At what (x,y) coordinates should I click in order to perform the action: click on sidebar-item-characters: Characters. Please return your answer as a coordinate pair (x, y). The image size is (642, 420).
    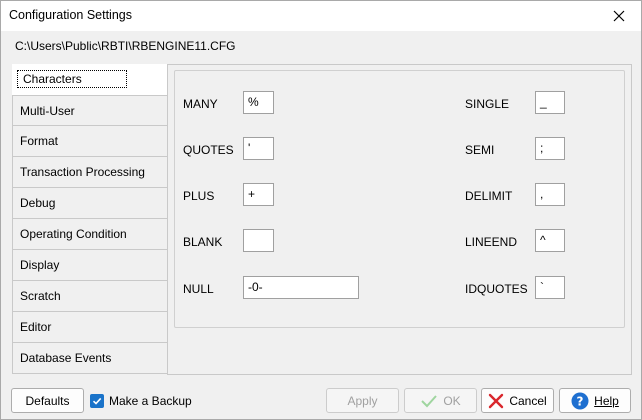
    Looking at the image, I should click on (90, 79).